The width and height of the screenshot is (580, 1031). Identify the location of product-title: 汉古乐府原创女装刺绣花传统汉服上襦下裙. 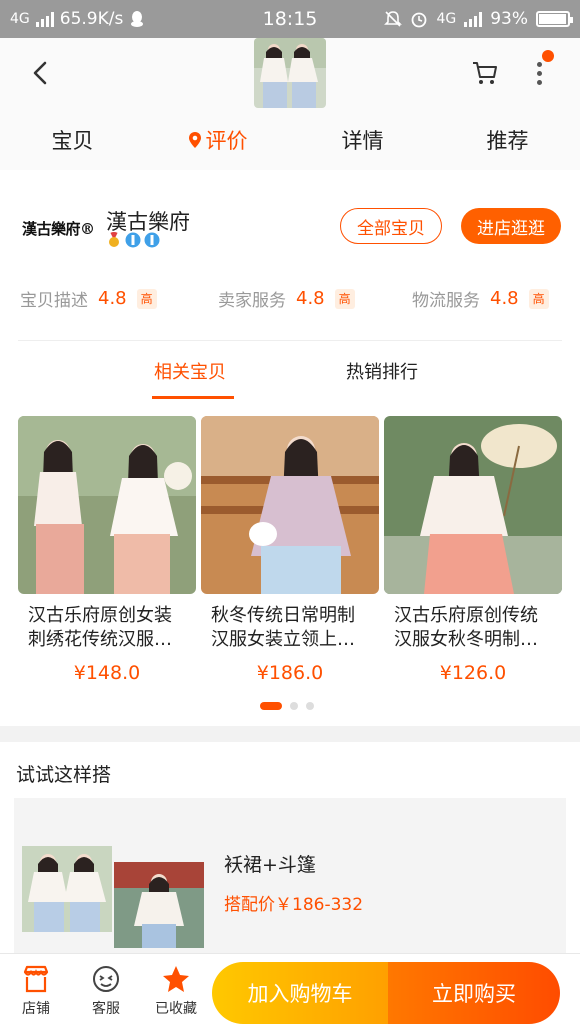
(107, 628).